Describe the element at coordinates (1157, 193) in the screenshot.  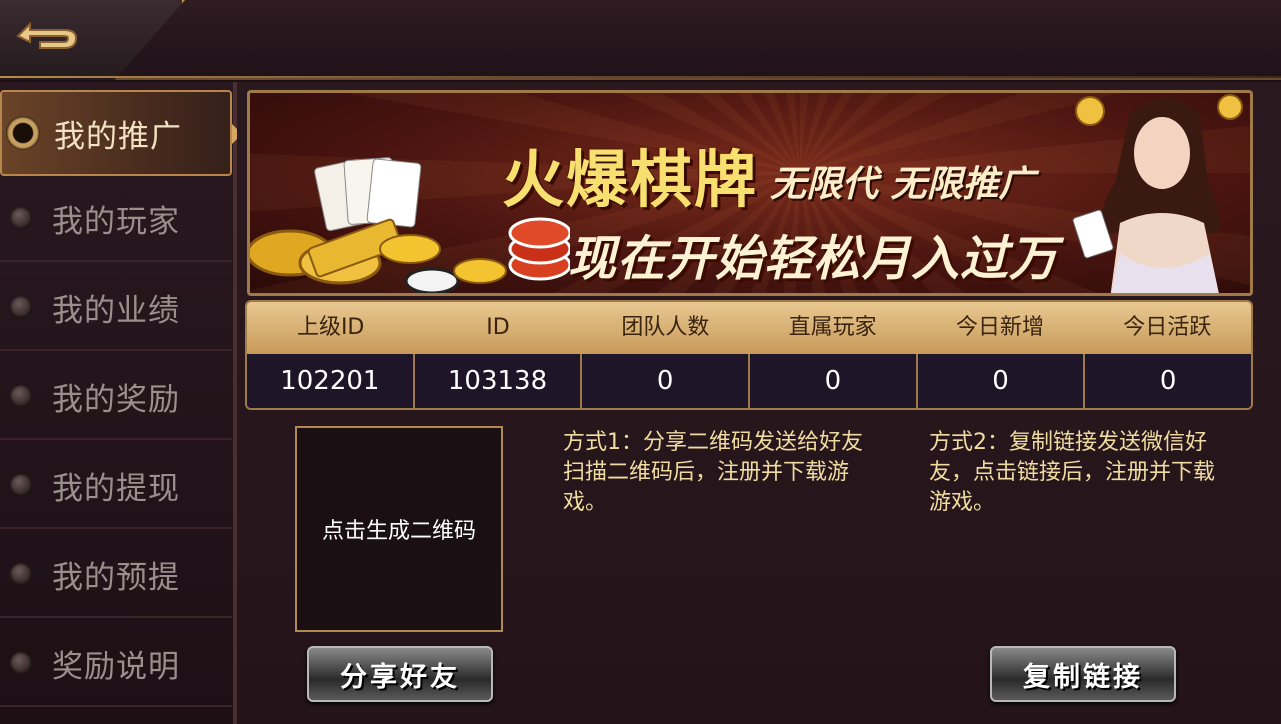
I see `hostess-illustration` at that location.